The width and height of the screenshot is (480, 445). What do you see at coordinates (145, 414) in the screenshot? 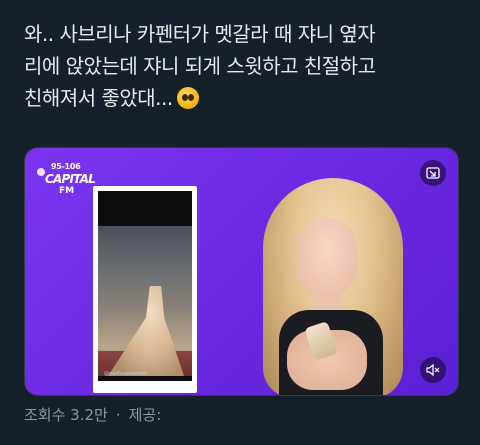
I see `source-label: 제공:` at bounding box center [145, 414].